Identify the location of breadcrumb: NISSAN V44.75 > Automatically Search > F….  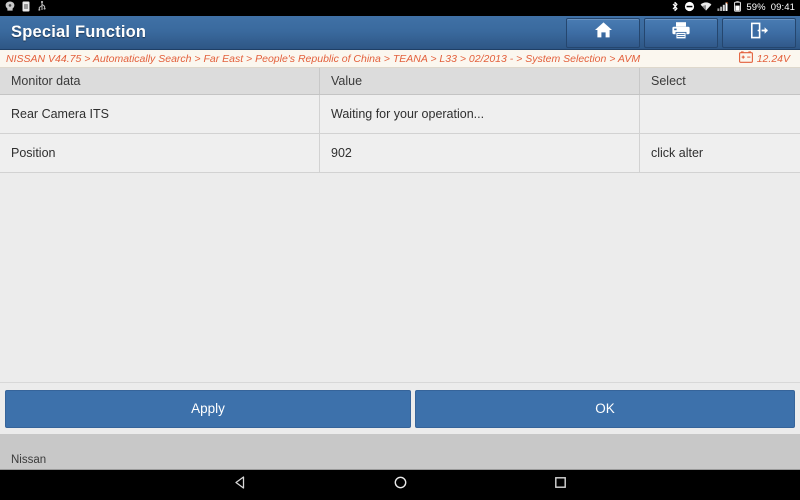
(400, 59).